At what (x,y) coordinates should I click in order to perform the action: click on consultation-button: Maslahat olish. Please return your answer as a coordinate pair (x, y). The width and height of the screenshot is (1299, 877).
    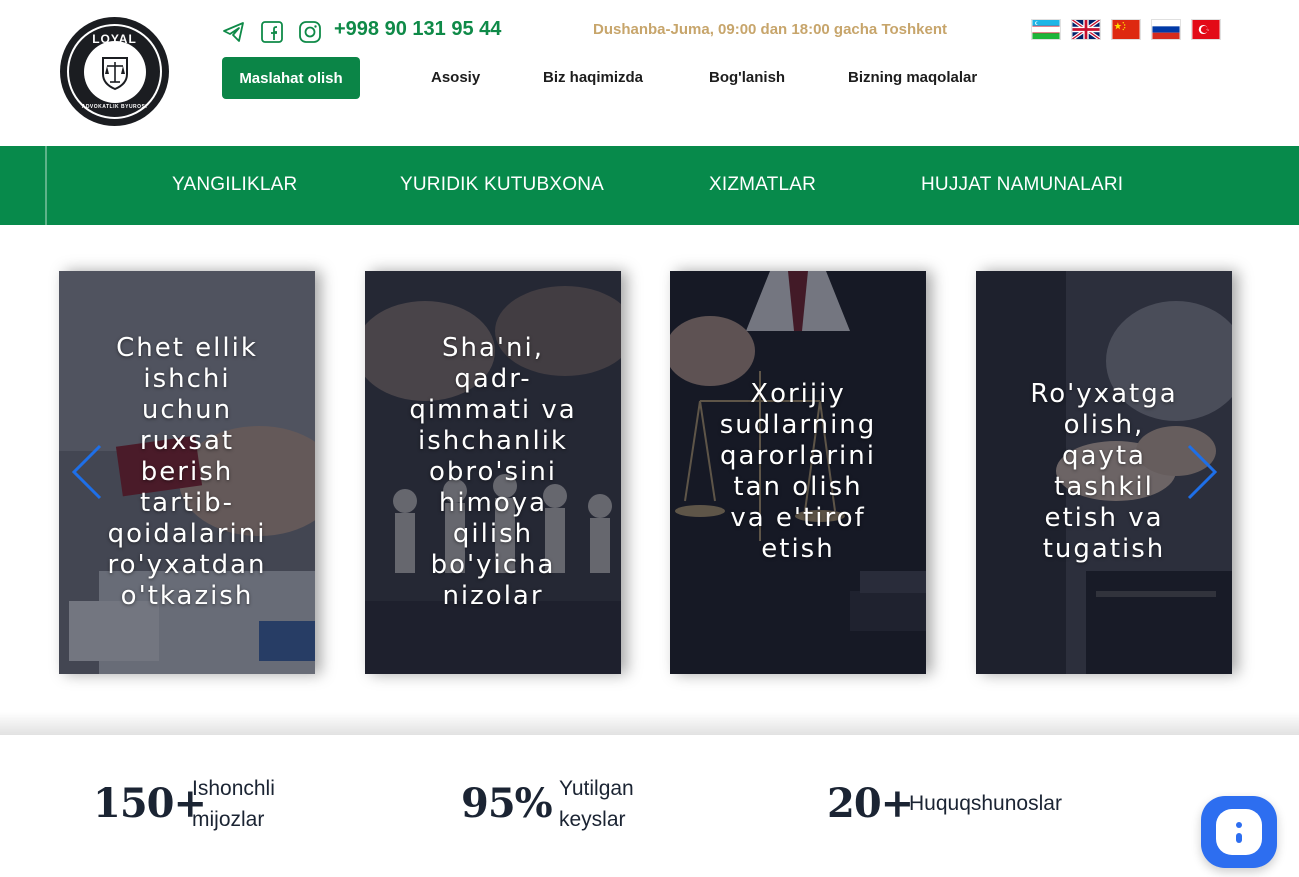
    Looking at the image, I should click on (291, 78).